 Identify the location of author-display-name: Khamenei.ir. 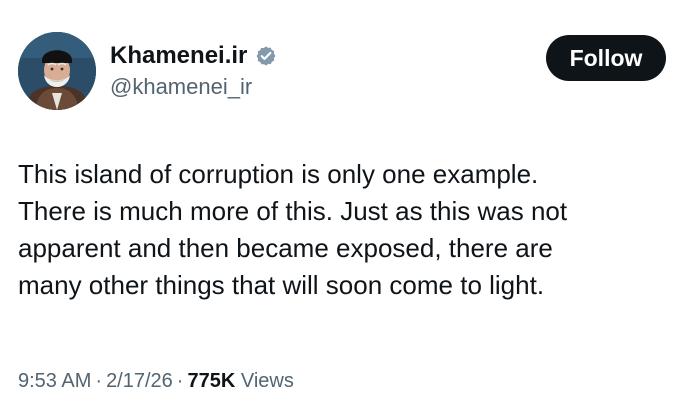
(178, 56).